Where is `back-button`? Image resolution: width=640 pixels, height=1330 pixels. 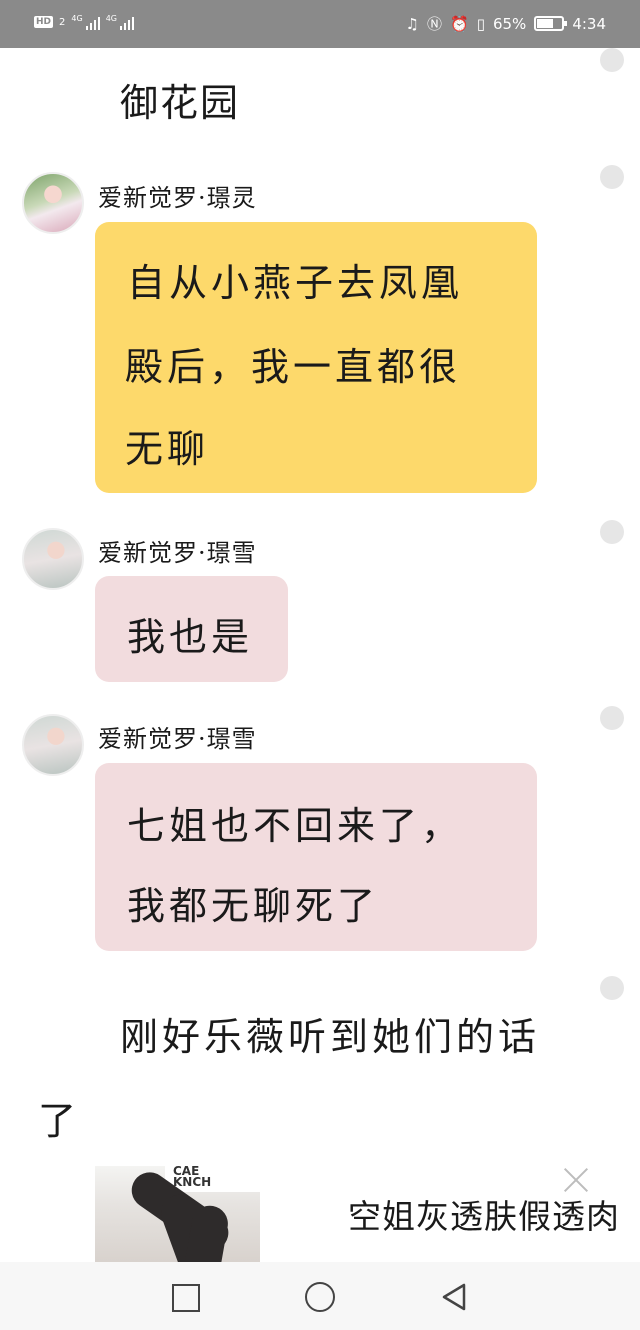
back-button is located at coordinates (455, 1297).